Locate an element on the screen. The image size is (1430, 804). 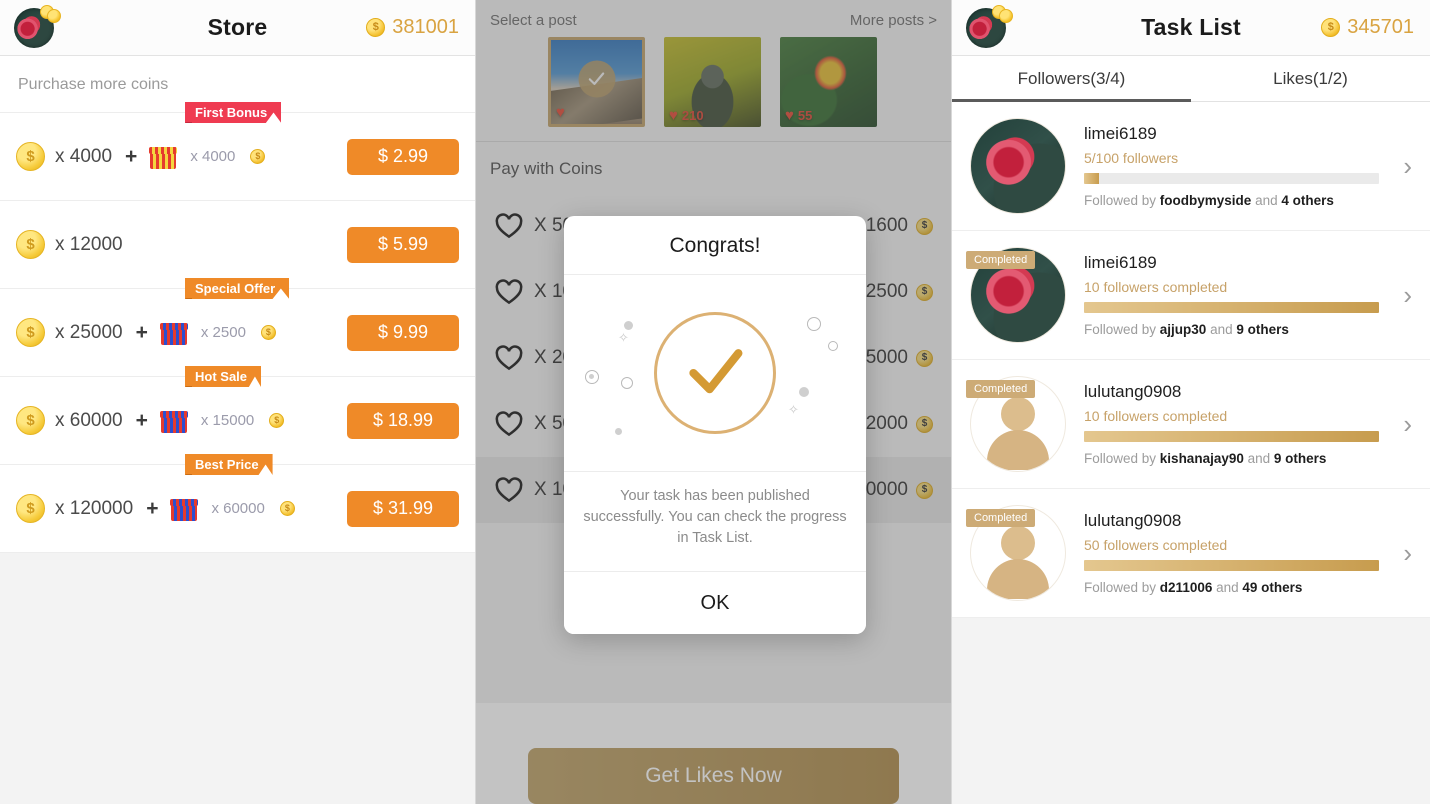
task-followed-by: Followed by ajjup30 and 9 others is located at coordinates (1186, 329).